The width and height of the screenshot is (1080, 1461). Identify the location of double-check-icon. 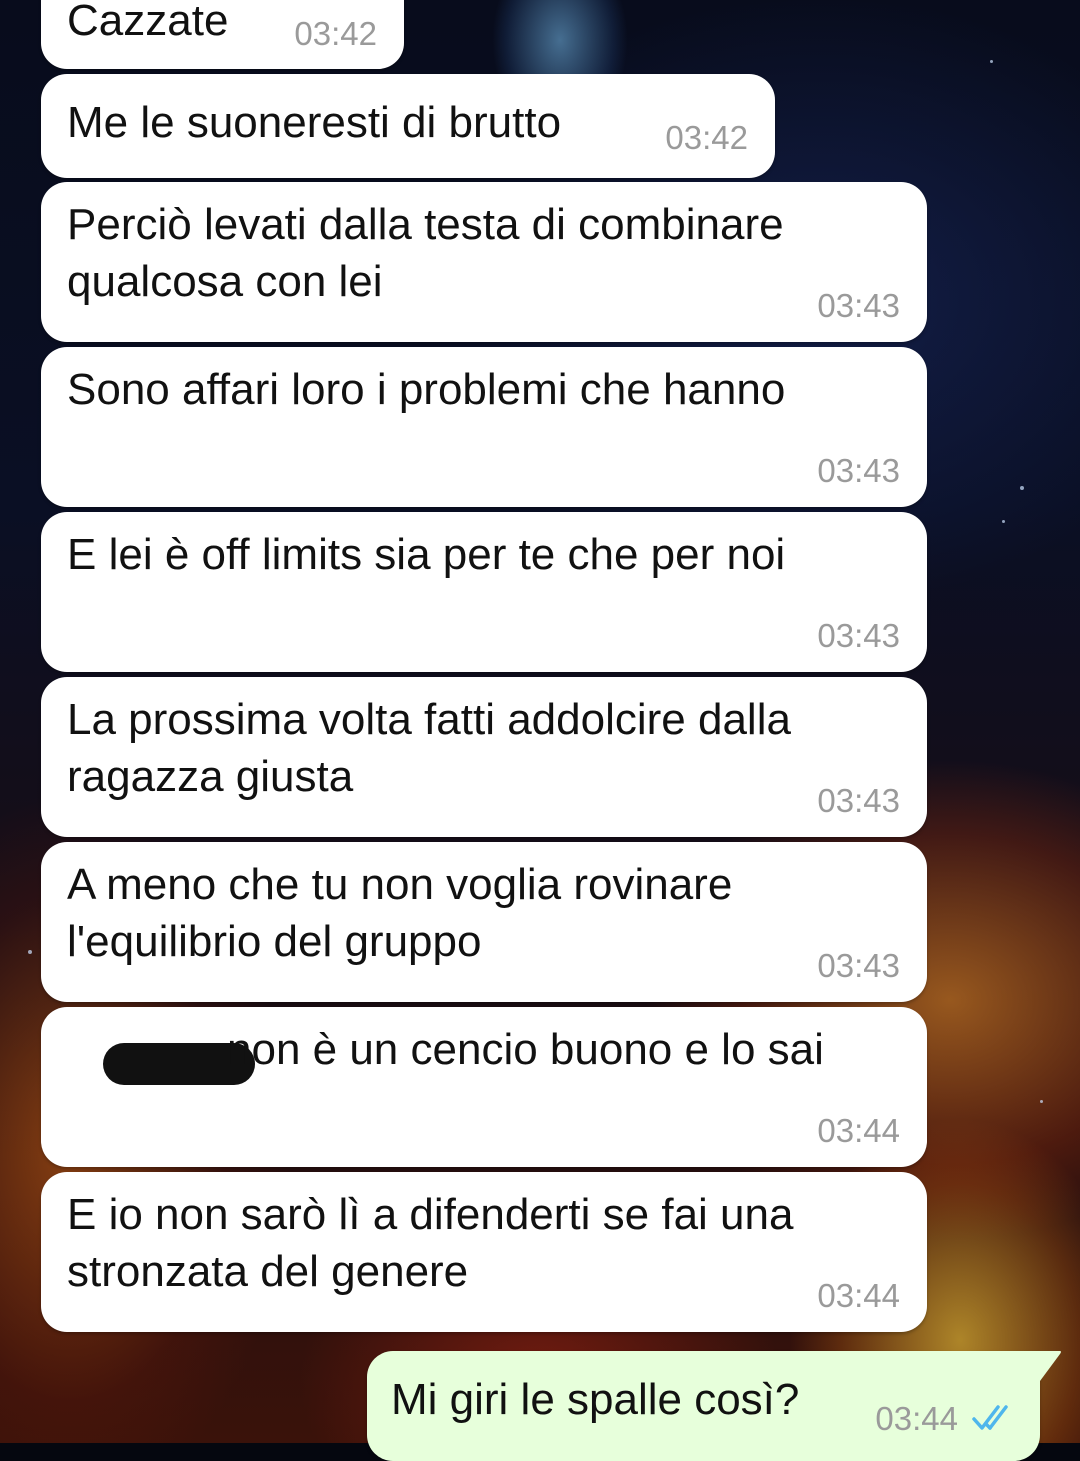
(990, 1417).